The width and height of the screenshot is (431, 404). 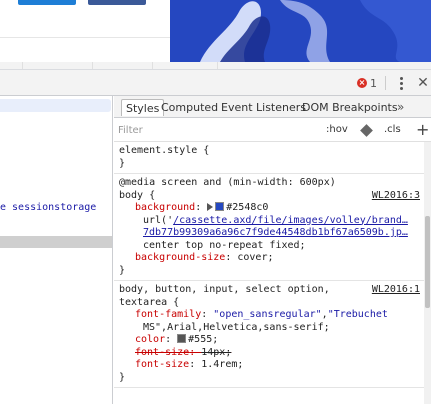 What do you see at coordinates (208, 130) in the screenshot?
I see `filter-input` at bounding box center [208, 130].